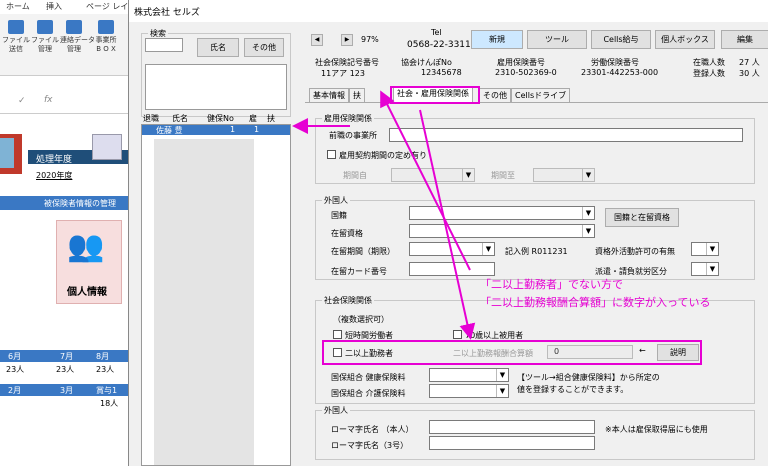 Image resolution: width=768 pixels, height=466 pixels. Describe the element at coordinates (447, 224) in the screenshot. I see `arrow-to-dual` at that location.